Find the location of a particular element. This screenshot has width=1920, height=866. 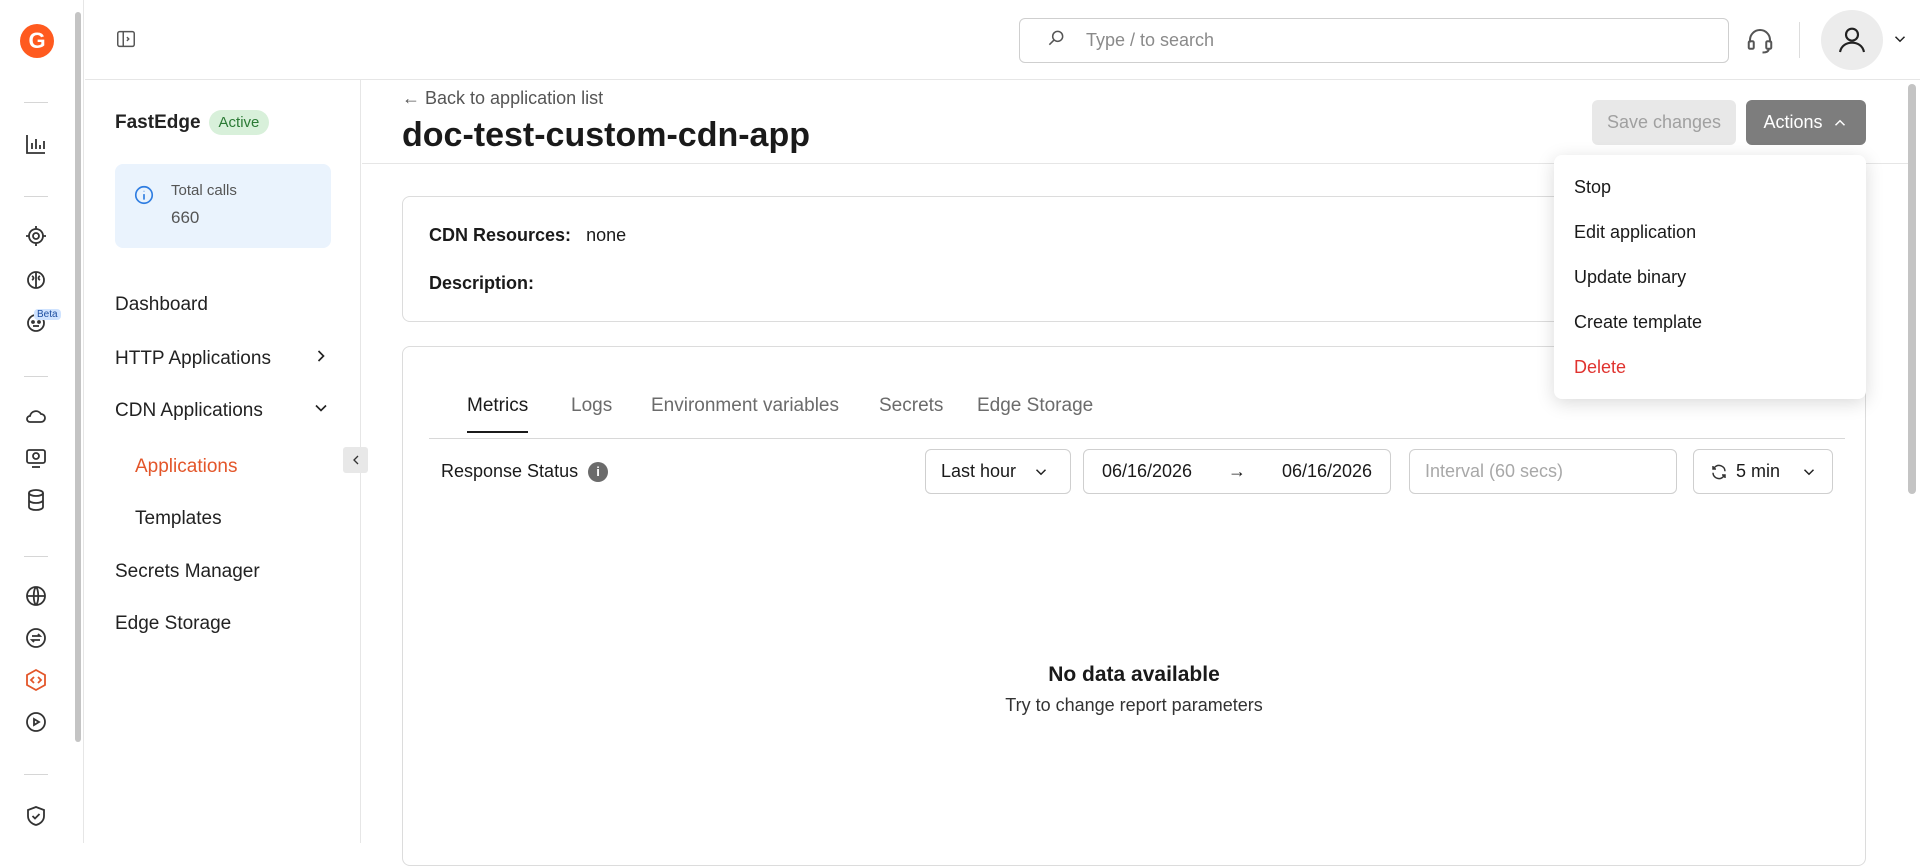

description-row: Description: is located at coordinates (486, 283).